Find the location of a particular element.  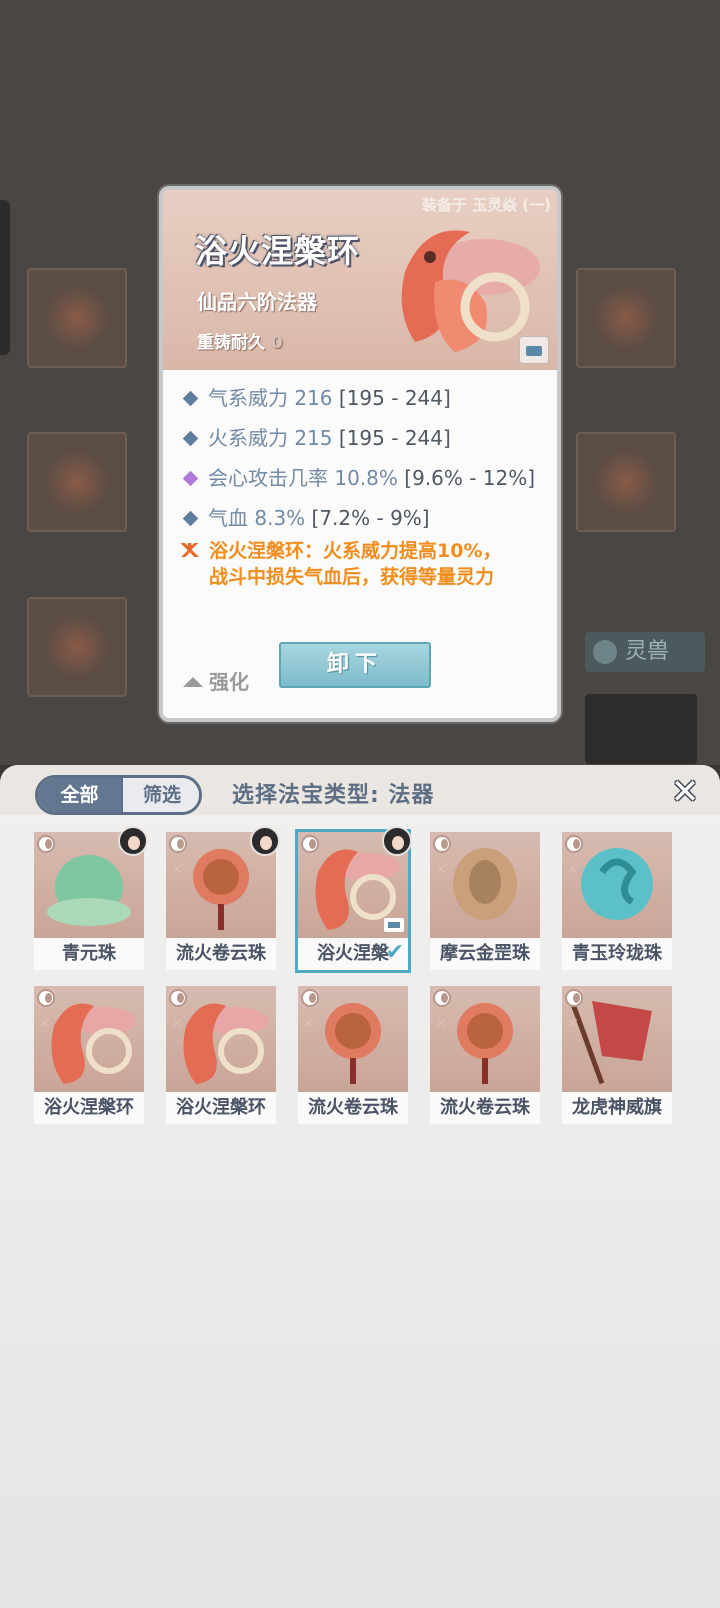

stat-name: 气血 is located at coordinates (228, 518).